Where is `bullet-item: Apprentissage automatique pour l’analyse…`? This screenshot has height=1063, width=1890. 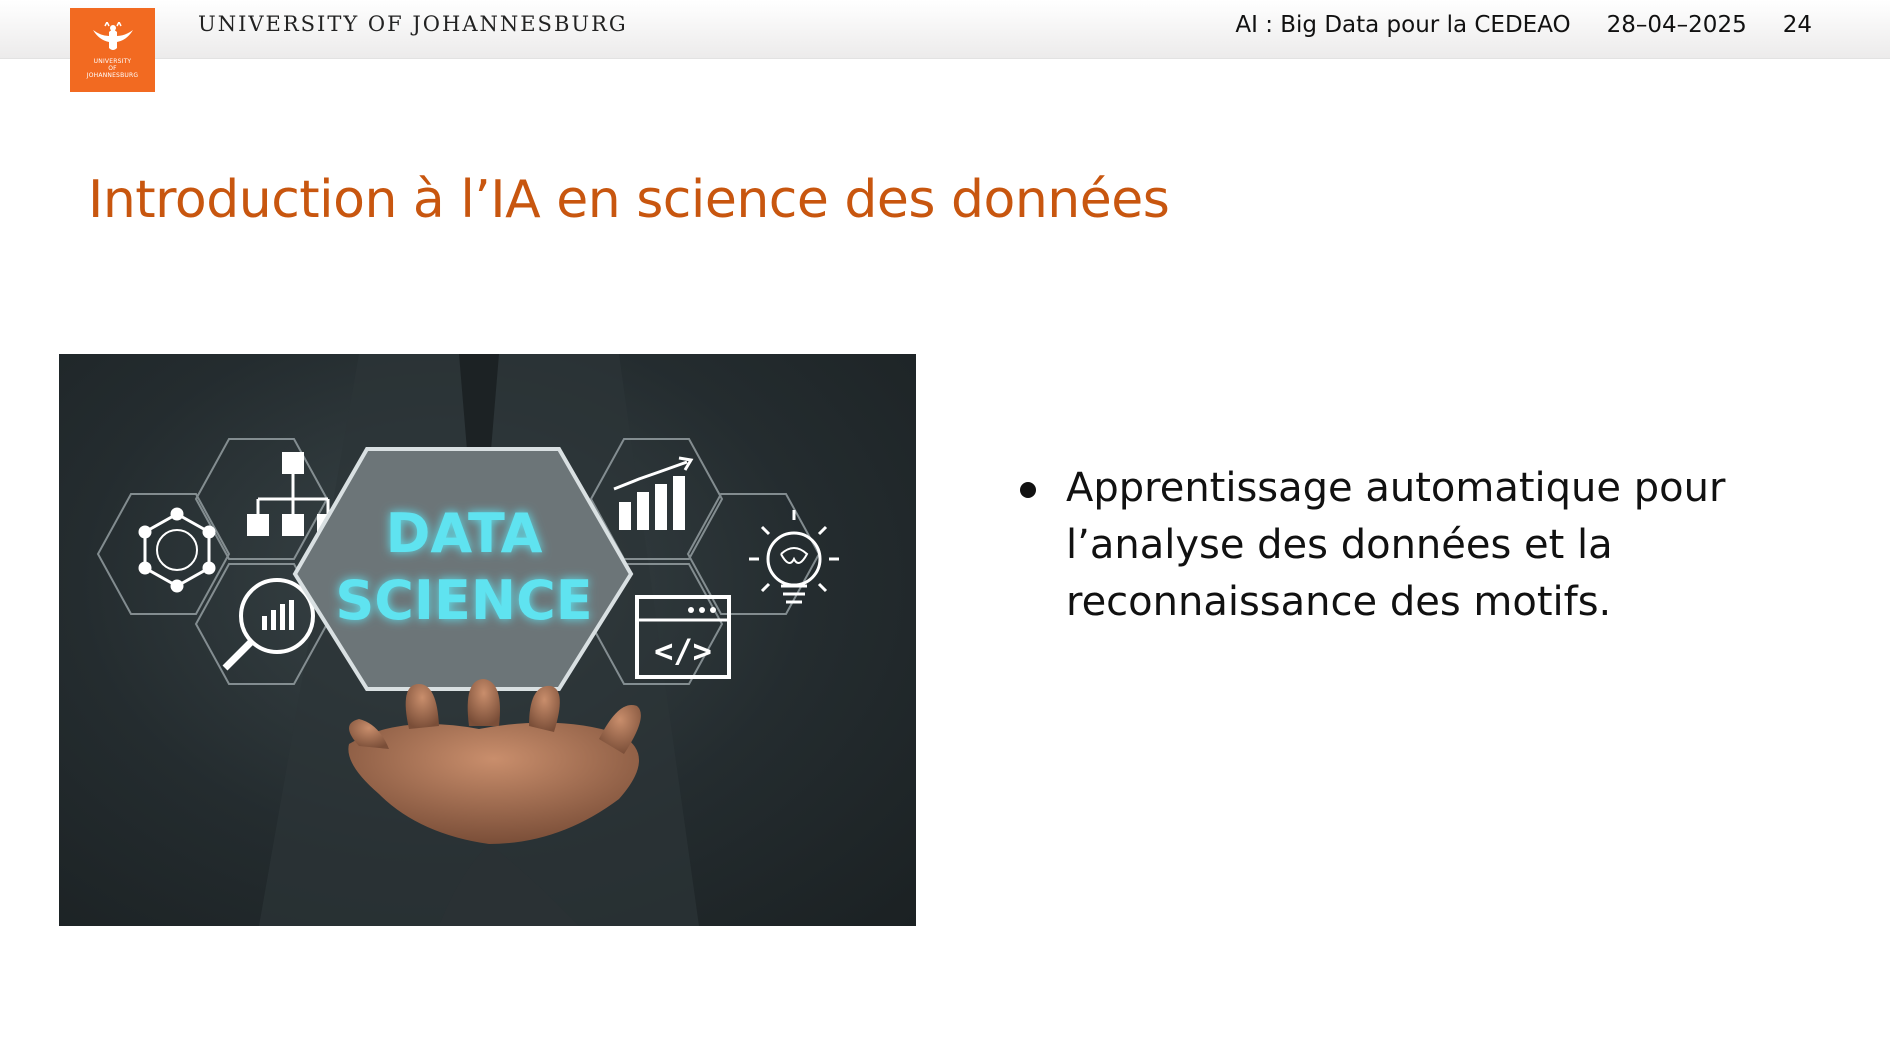
bullet-item: Apprentissage automatique pour l’analyse… is located at coordinates (1386, 545).